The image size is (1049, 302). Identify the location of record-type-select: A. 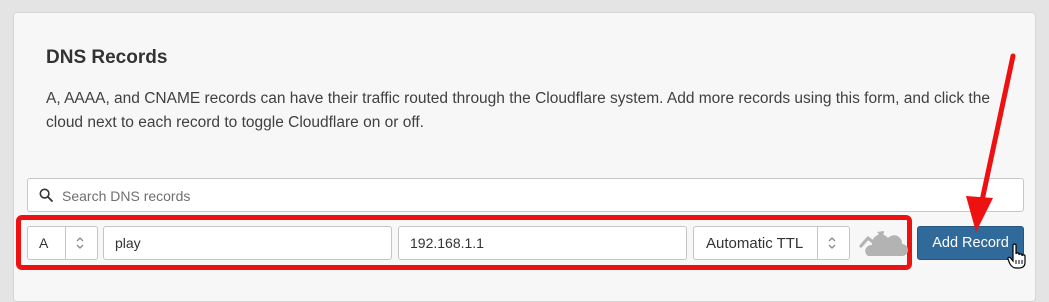
(62, 243).